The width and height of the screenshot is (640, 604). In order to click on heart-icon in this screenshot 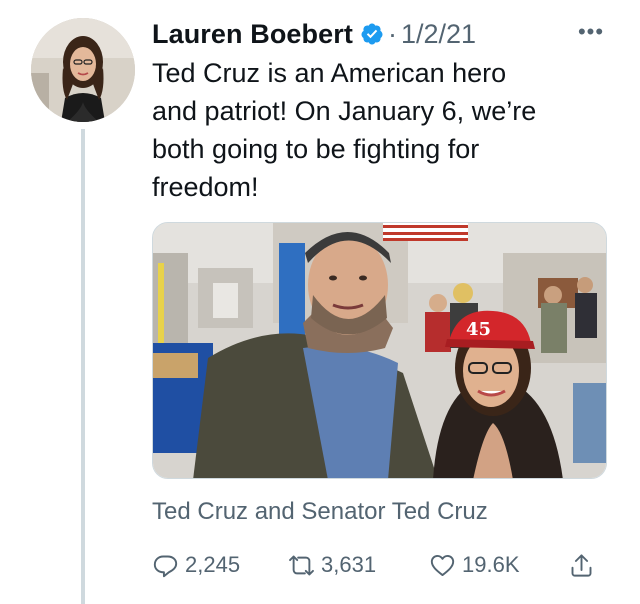, I will do `click(442, 565)`.